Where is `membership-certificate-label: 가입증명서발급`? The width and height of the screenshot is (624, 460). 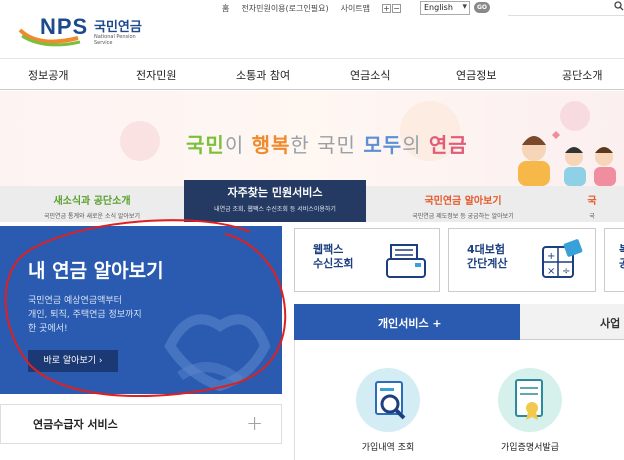
membership-certificate-label: 가입증명서발급 is located at coordinates (530, 448).